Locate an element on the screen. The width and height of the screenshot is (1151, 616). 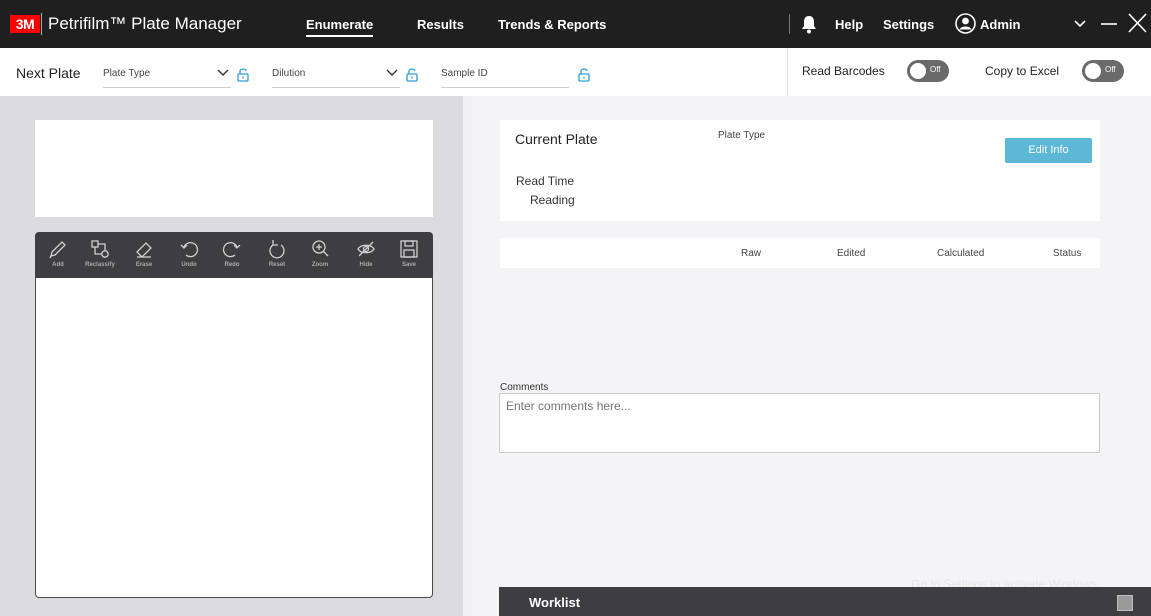
copy-to-excel-label: Copy to Excel is located at coordinates (1022, 71).